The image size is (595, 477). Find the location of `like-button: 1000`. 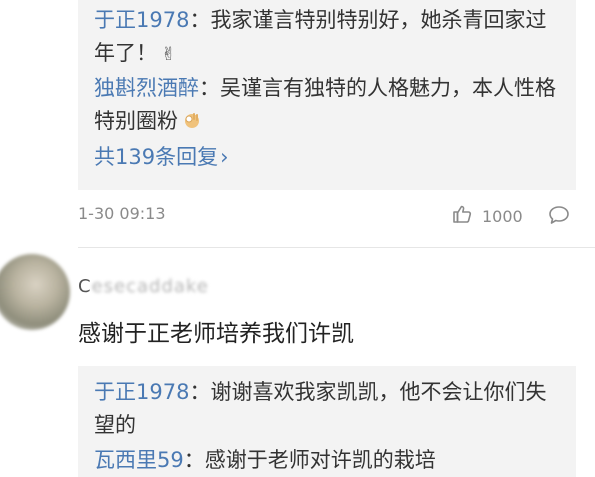

like-button: 1000 is located at coordinates (487, 216).